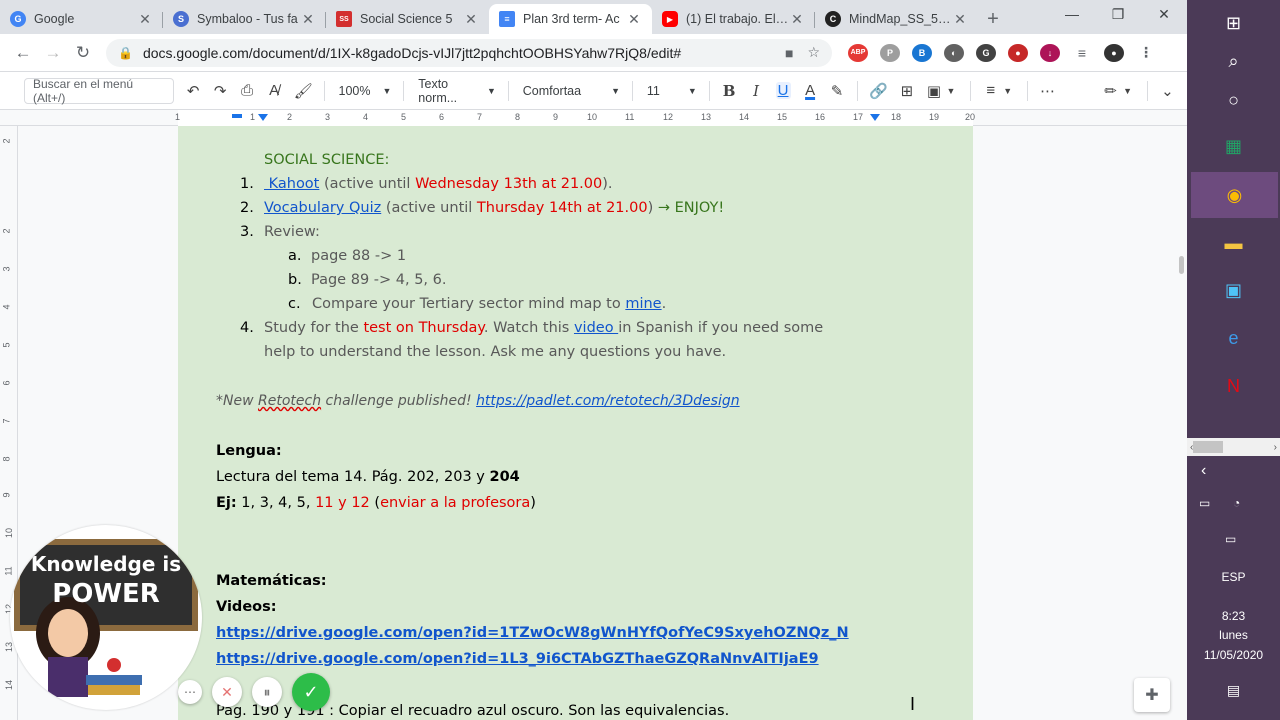  Describe the element at coordinates (365, 91) in the screenshot. I see `zoom-select: 100% ▼` at that location.